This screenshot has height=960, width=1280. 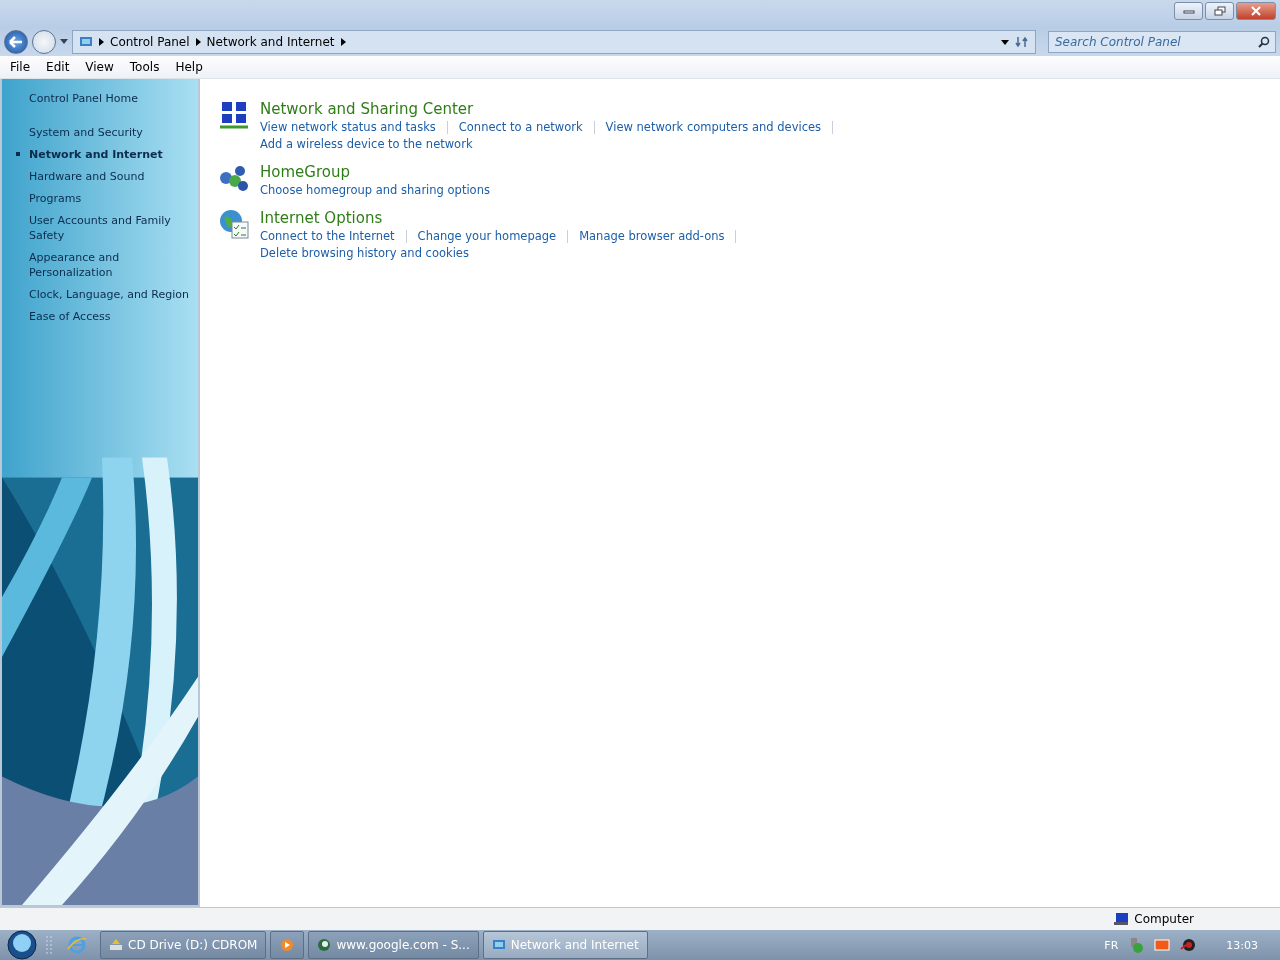 I want to click on sidebar-link: System and Security, so click(x=106, y=132).